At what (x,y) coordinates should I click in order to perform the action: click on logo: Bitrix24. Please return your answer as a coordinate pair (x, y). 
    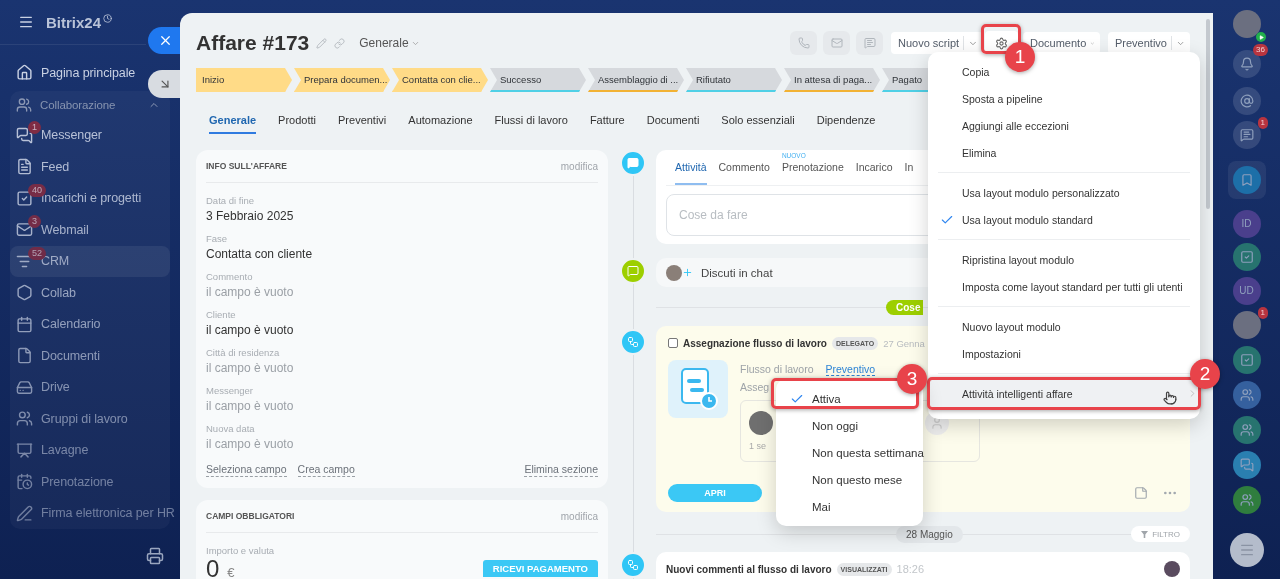
    Looking at the image, I should click on (74, 22).